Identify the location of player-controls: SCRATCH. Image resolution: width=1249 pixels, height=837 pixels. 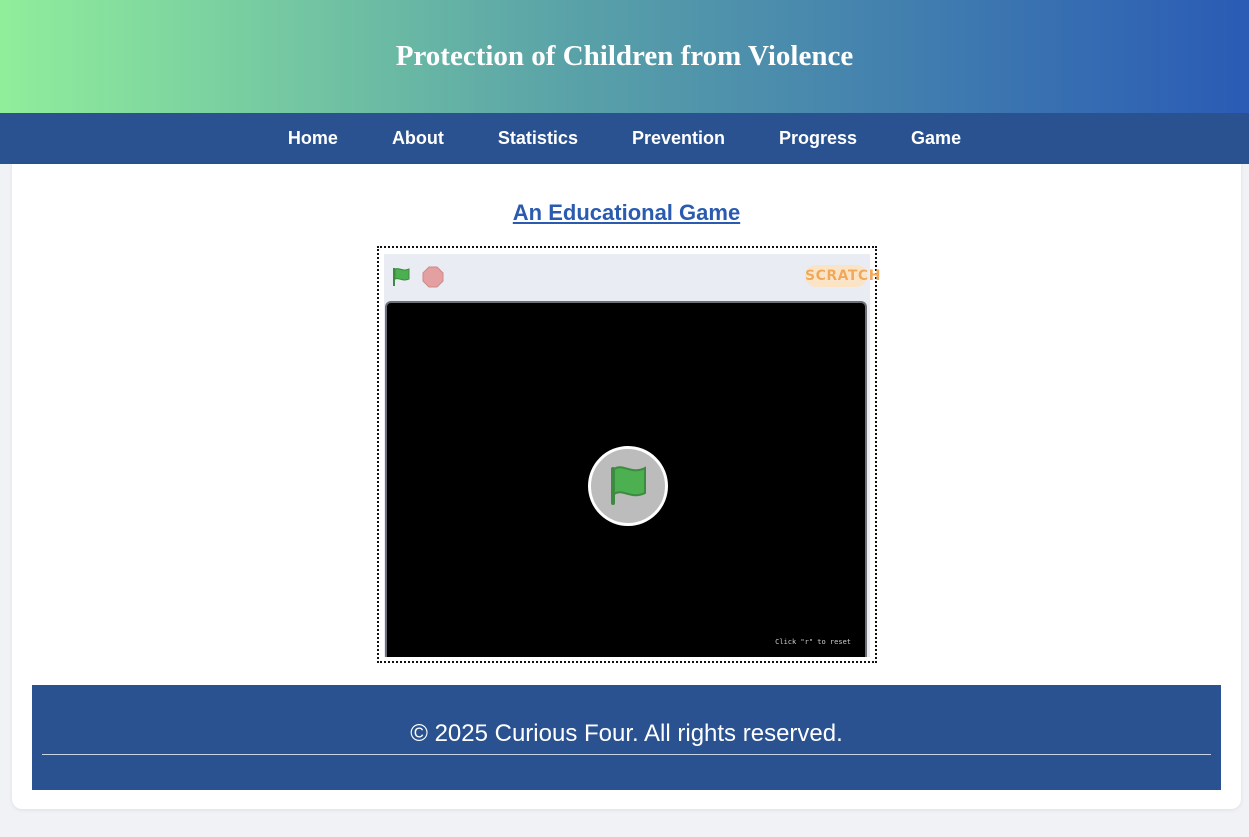
(632, 277).